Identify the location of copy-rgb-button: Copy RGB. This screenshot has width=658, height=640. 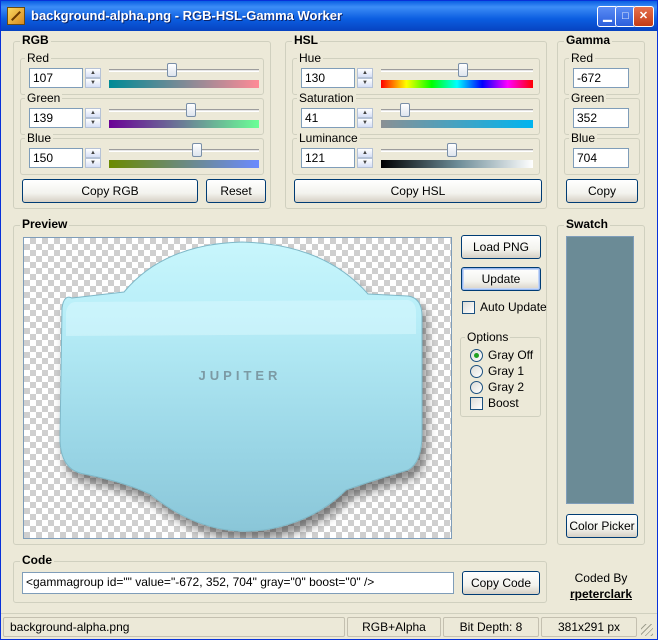
(110, 191).